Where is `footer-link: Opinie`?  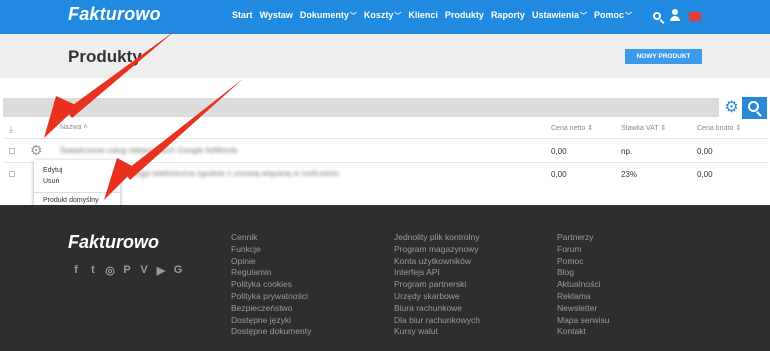 footer-link: Opinie is located at coordinates (271, 262).